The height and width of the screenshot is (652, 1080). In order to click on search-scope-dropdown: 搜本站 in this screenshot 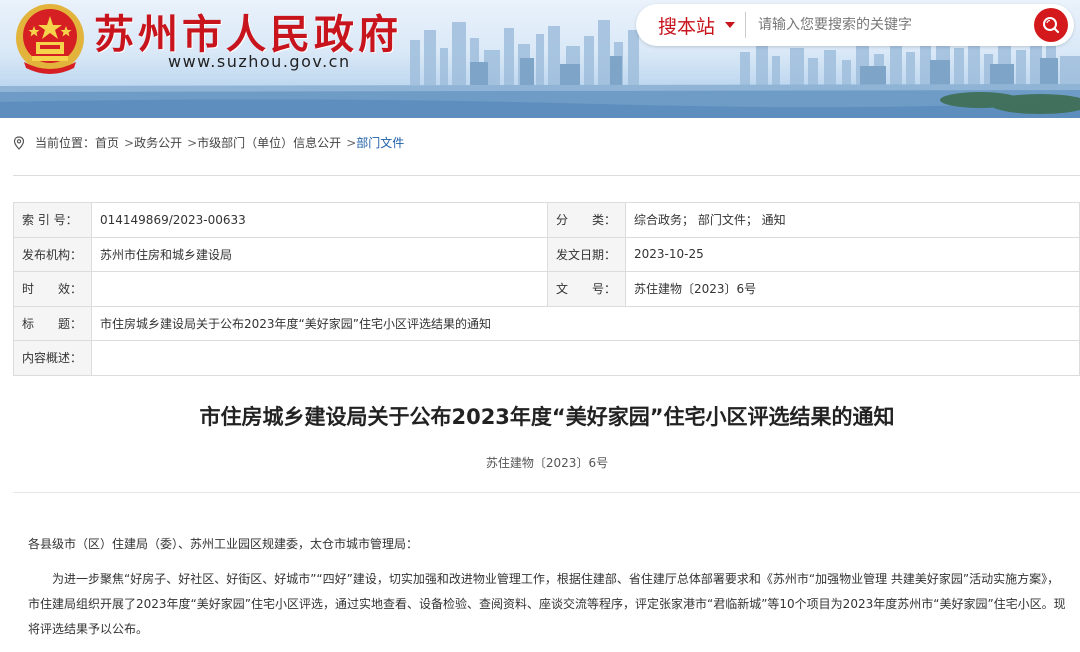, I will do `click(691, 25)`.